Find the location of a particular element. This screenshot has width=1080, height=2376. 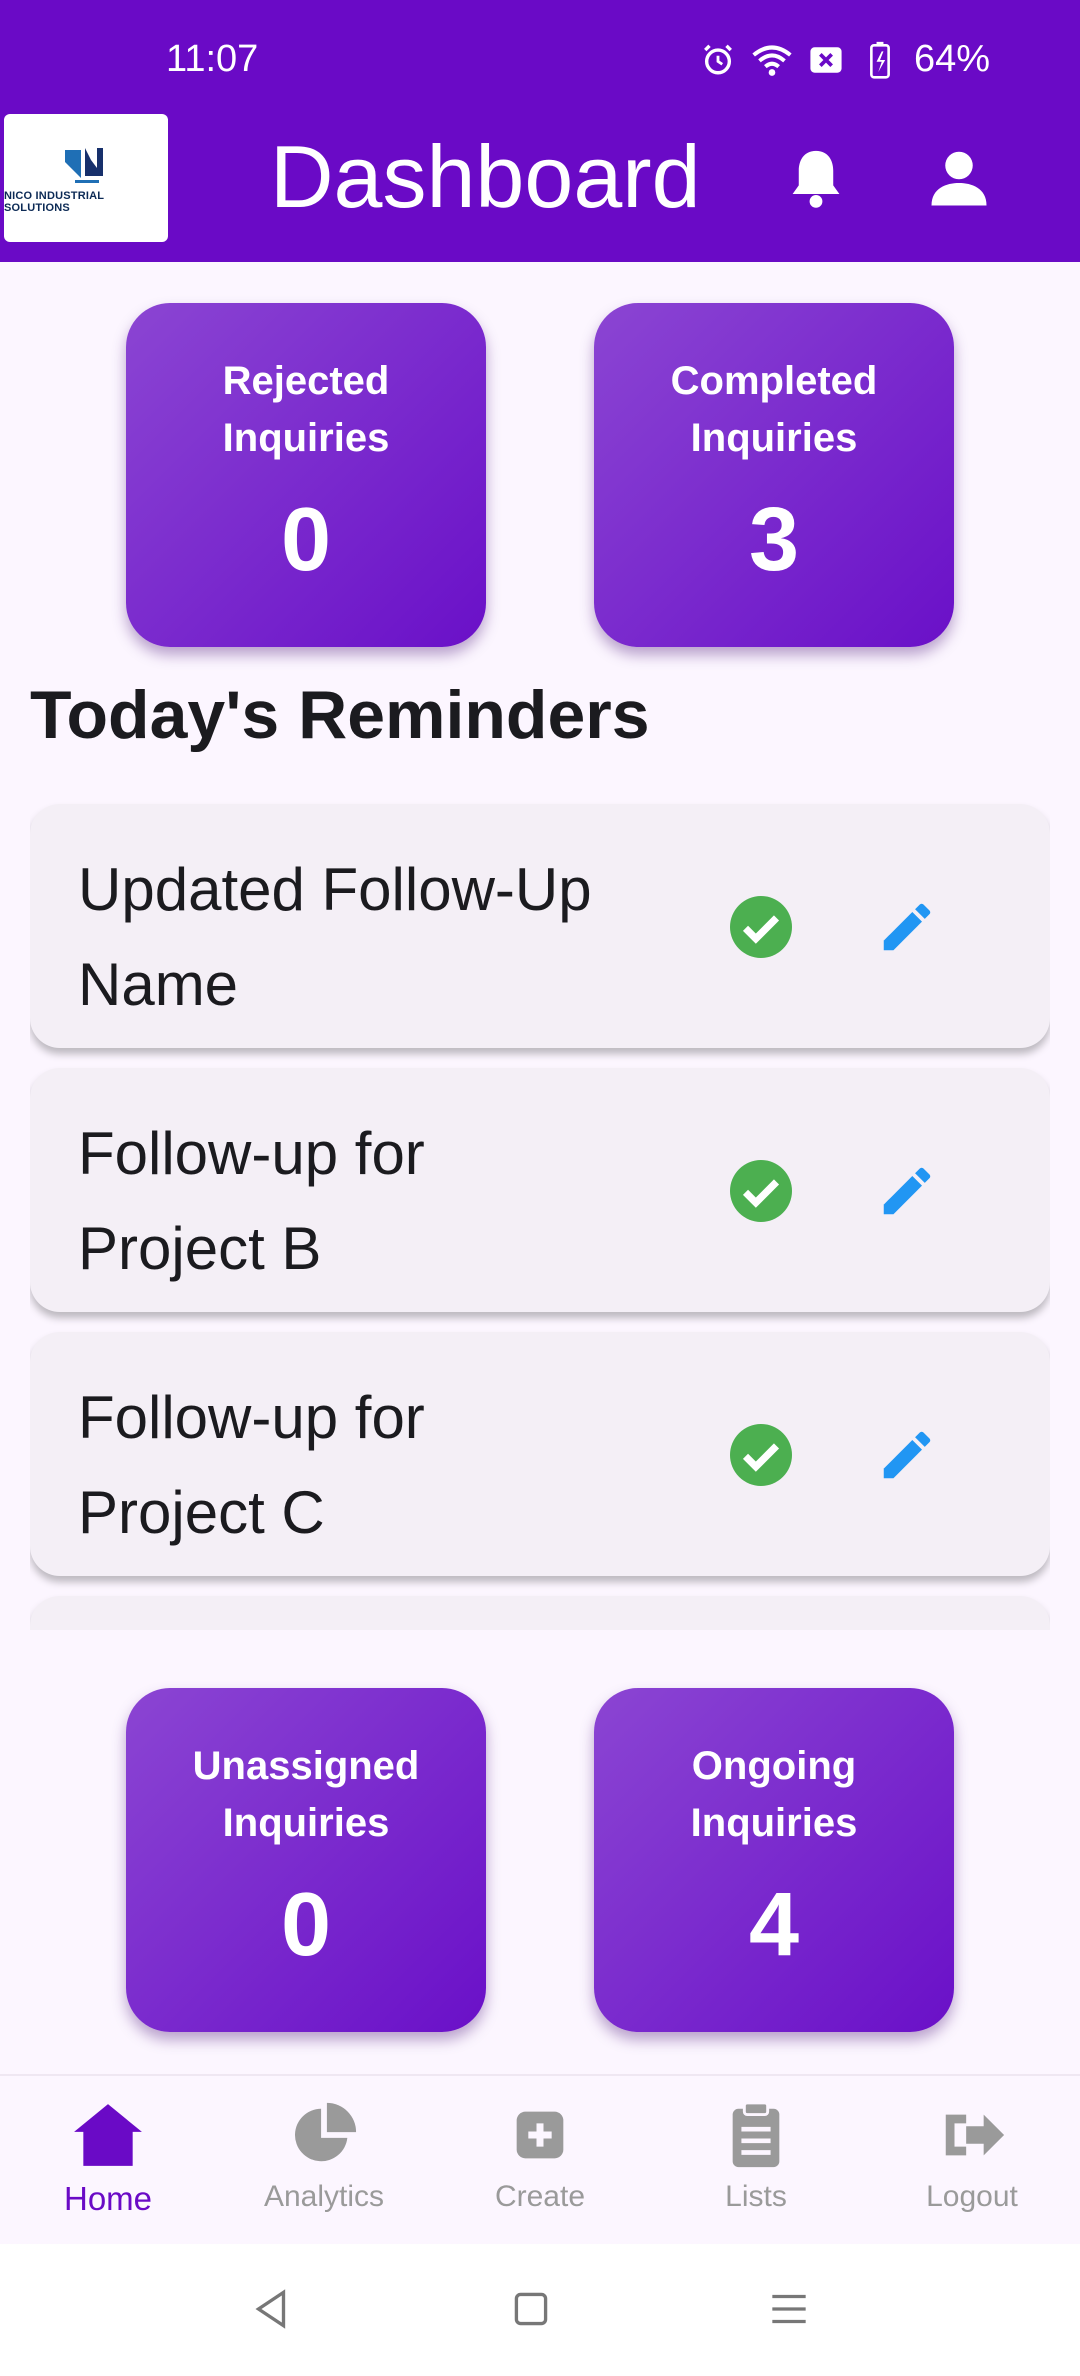

reminder-text: Updated Follow-Up Name is located at coordinates (335, 937).